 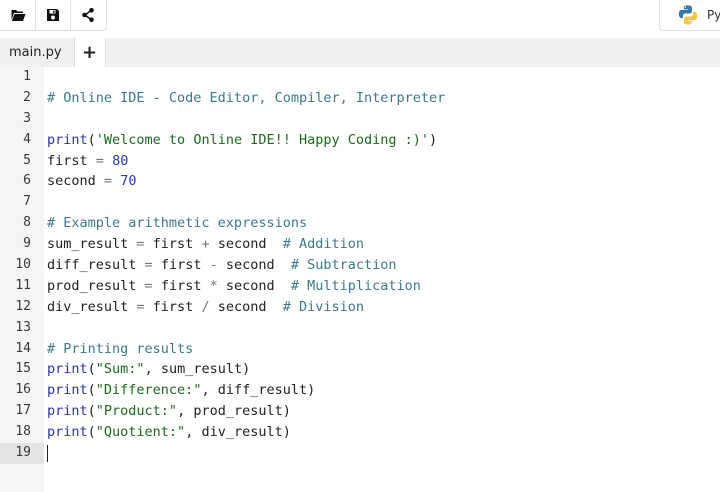 What do you see at coordinates (343, 265) in the screenshot?
I see `code-token: # Subtraction` at bounding box center [343, 265].